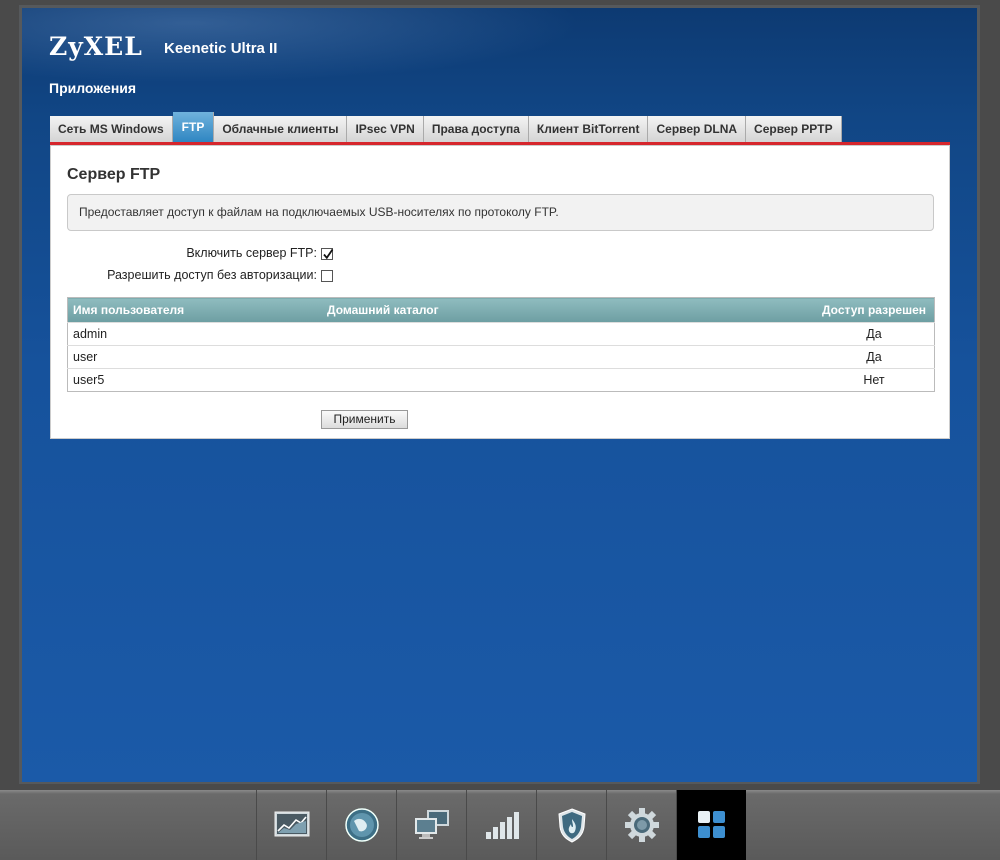  What do you see at coordinates (93, 88) in the screenshot?
I see `section-title: Приложения` at bounding box center [93, 88].